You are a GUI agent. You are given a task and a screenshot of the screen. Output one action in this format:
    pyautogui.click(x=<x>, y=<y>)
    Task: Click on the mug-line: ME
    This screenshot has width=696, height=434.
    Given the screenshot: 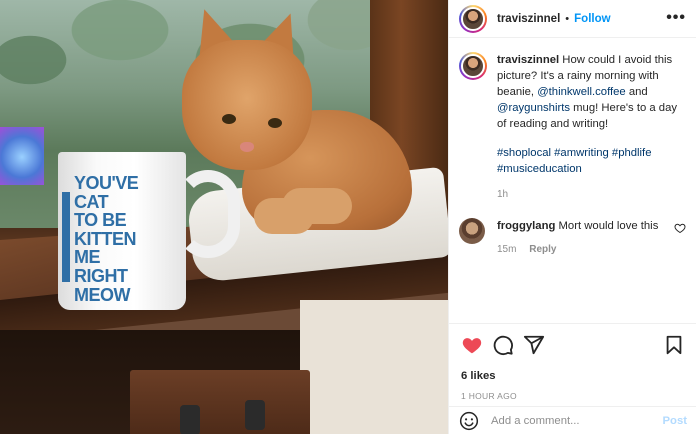 What is the action you would take?
    pyautogui.click(x=87, y=257)
    